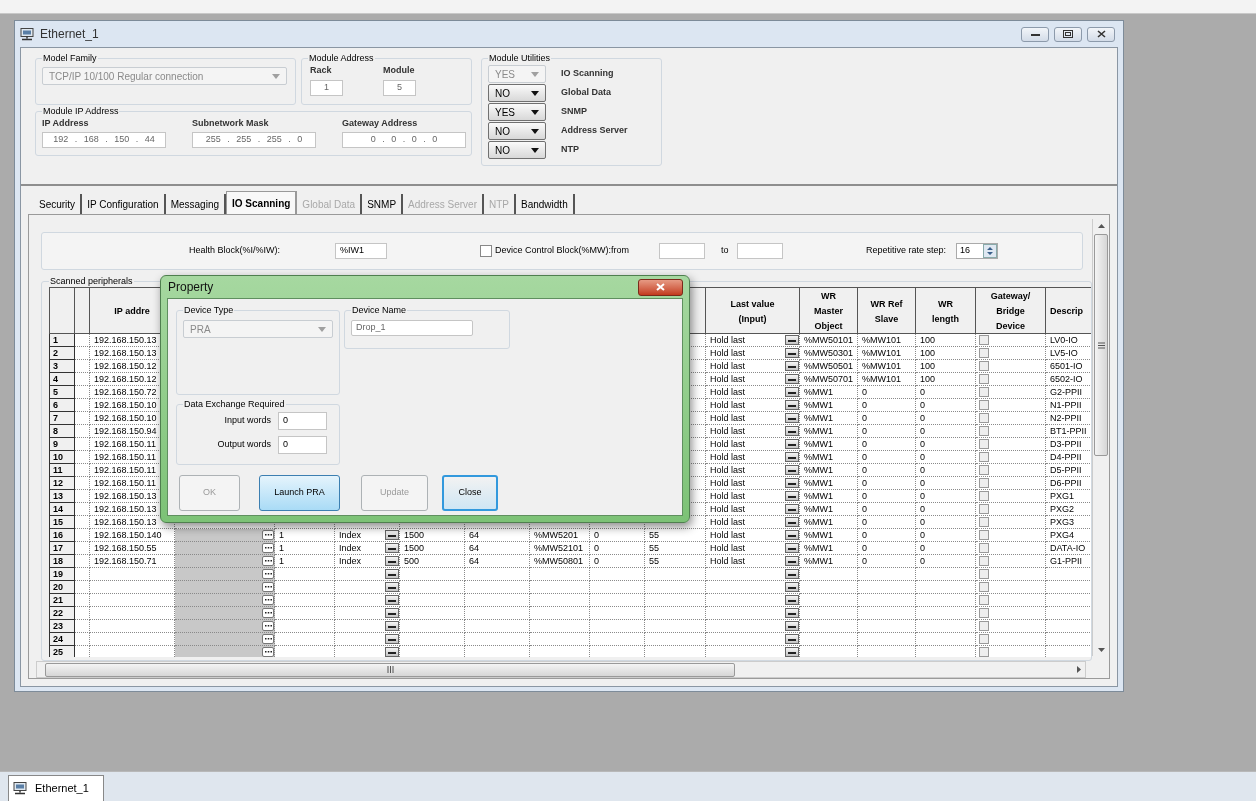  I want to click on minimize-button, so click(1035, 34).